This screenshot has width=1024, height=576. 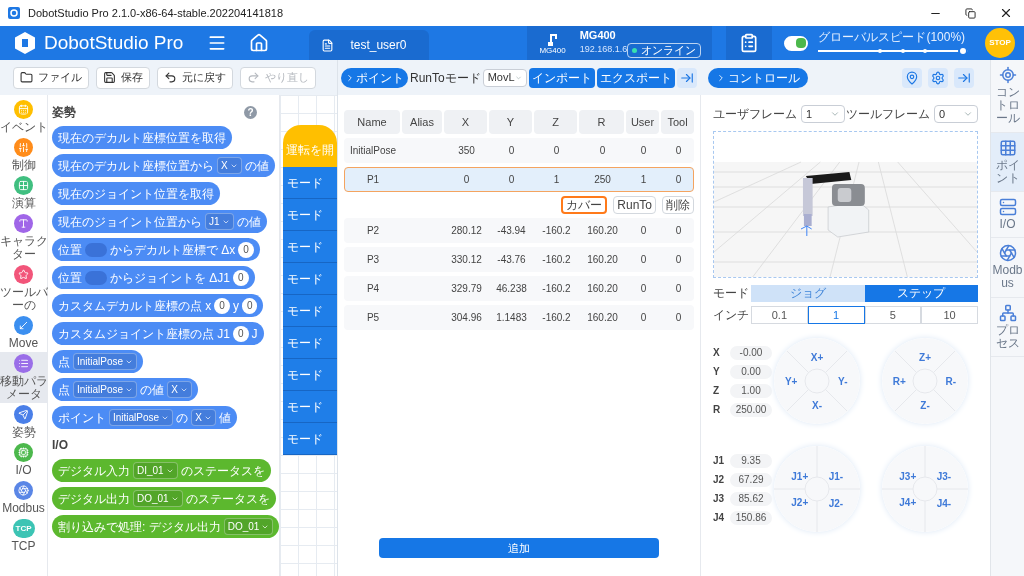 I want to click on row-action-button: カバー, so click(x=584, y=205).